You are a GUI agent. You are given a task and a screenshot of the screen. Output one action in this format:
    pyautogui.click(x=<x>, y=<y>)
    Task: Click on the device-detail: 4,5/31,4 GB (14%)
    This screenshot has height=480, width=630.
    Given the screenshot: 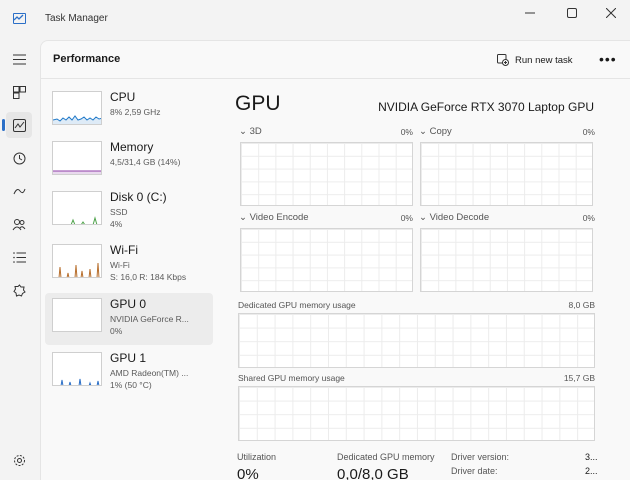 What is the action you would take?
    pyautogui.click(x=145, y=162)
    